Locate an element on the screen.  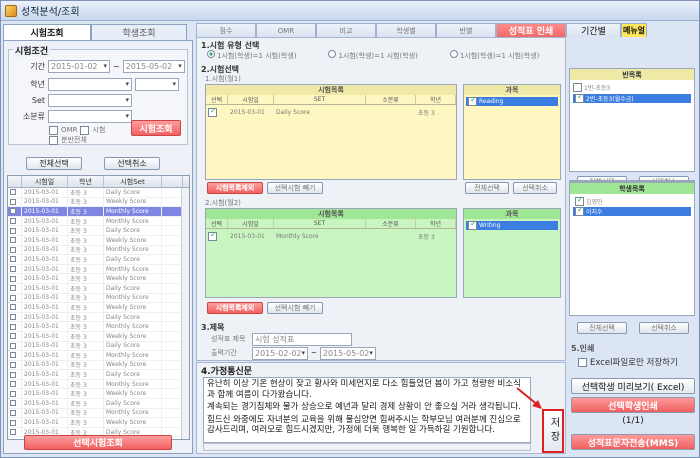
print-period-from: 2015-02-02 ▾ is located at coordinates (280, 353).